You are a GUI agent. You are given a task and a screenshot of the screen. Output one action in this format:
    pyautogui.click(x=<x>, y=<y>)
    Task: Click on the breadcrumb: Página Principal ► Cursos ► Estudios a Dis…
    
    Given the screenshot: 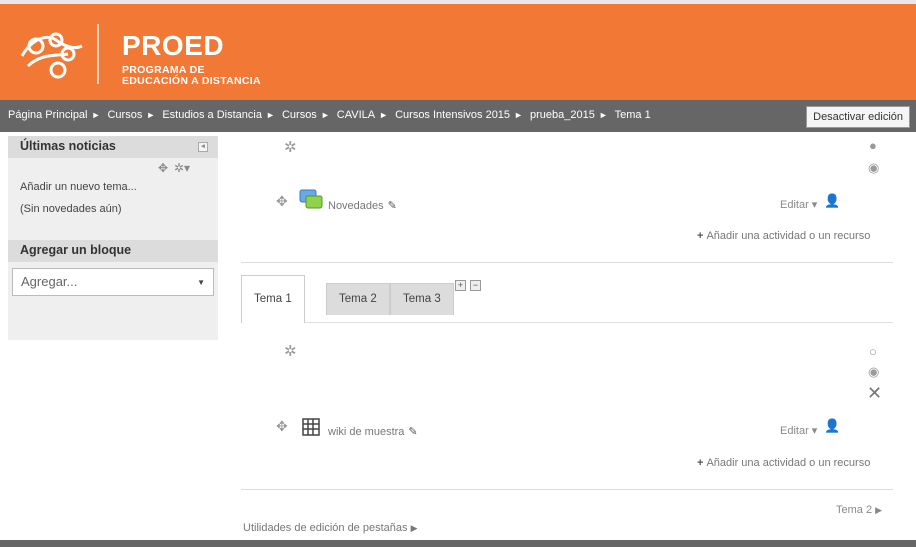 What is the action you would take?
    pyautogui.click(x=329, y=115)
    